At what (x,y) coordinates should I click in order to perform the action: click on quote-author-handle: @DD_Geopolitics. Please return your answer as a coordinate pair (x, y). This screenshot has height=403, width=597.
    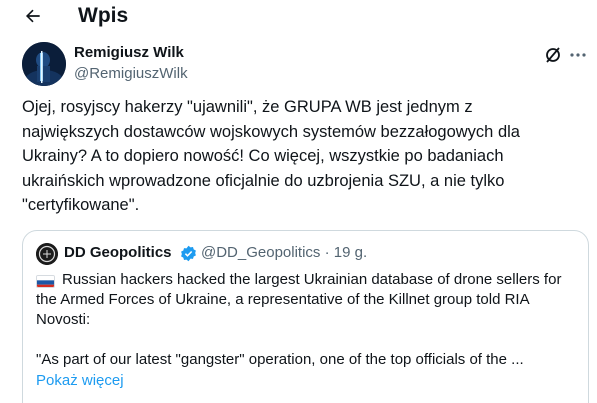
    Looking at the image, I should click on (261, 252).